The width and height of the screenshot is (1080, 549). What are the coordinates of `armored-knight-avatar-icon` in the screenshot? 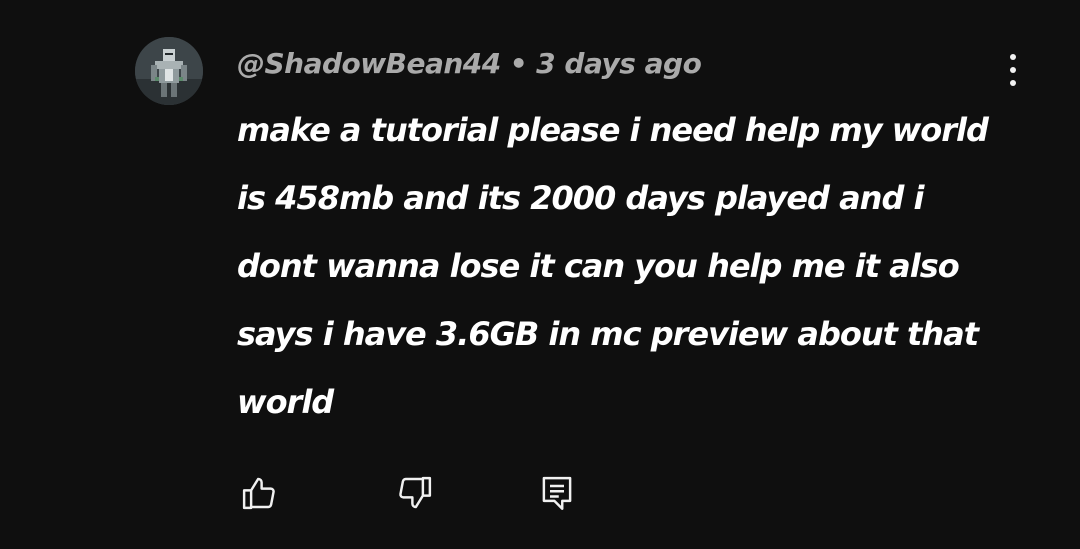 It's located at (169, 71).